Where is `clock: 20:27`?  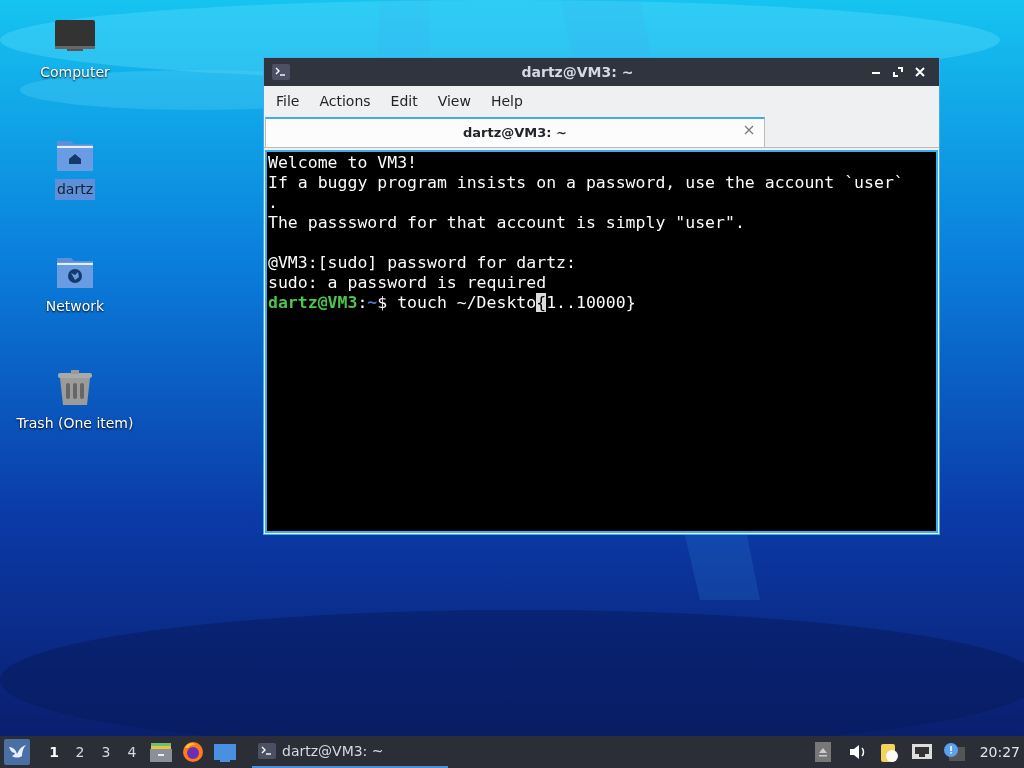
clock: 20:27 is located at coordinates (999, 752).